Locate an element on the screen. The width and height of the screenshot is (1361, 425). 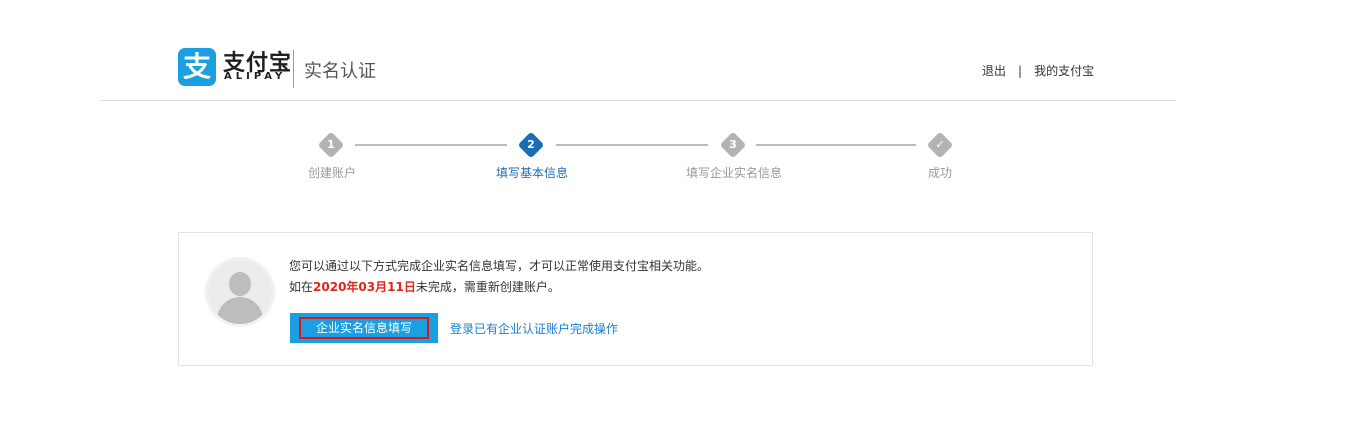
deadline-prefix: 如在 is located at coordinates (301, 287).